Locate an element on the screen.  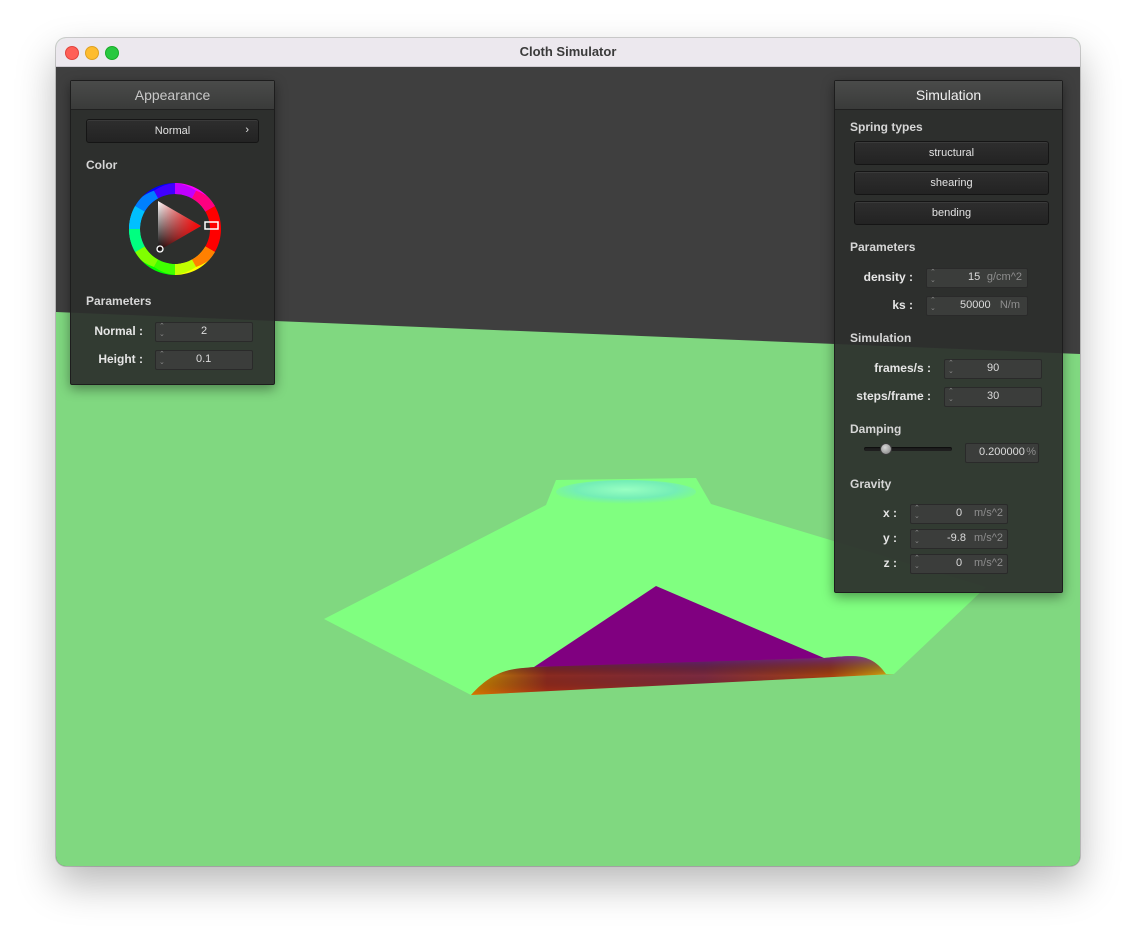
shader-dropdown: Normal › is located at coordinates (172, 131).